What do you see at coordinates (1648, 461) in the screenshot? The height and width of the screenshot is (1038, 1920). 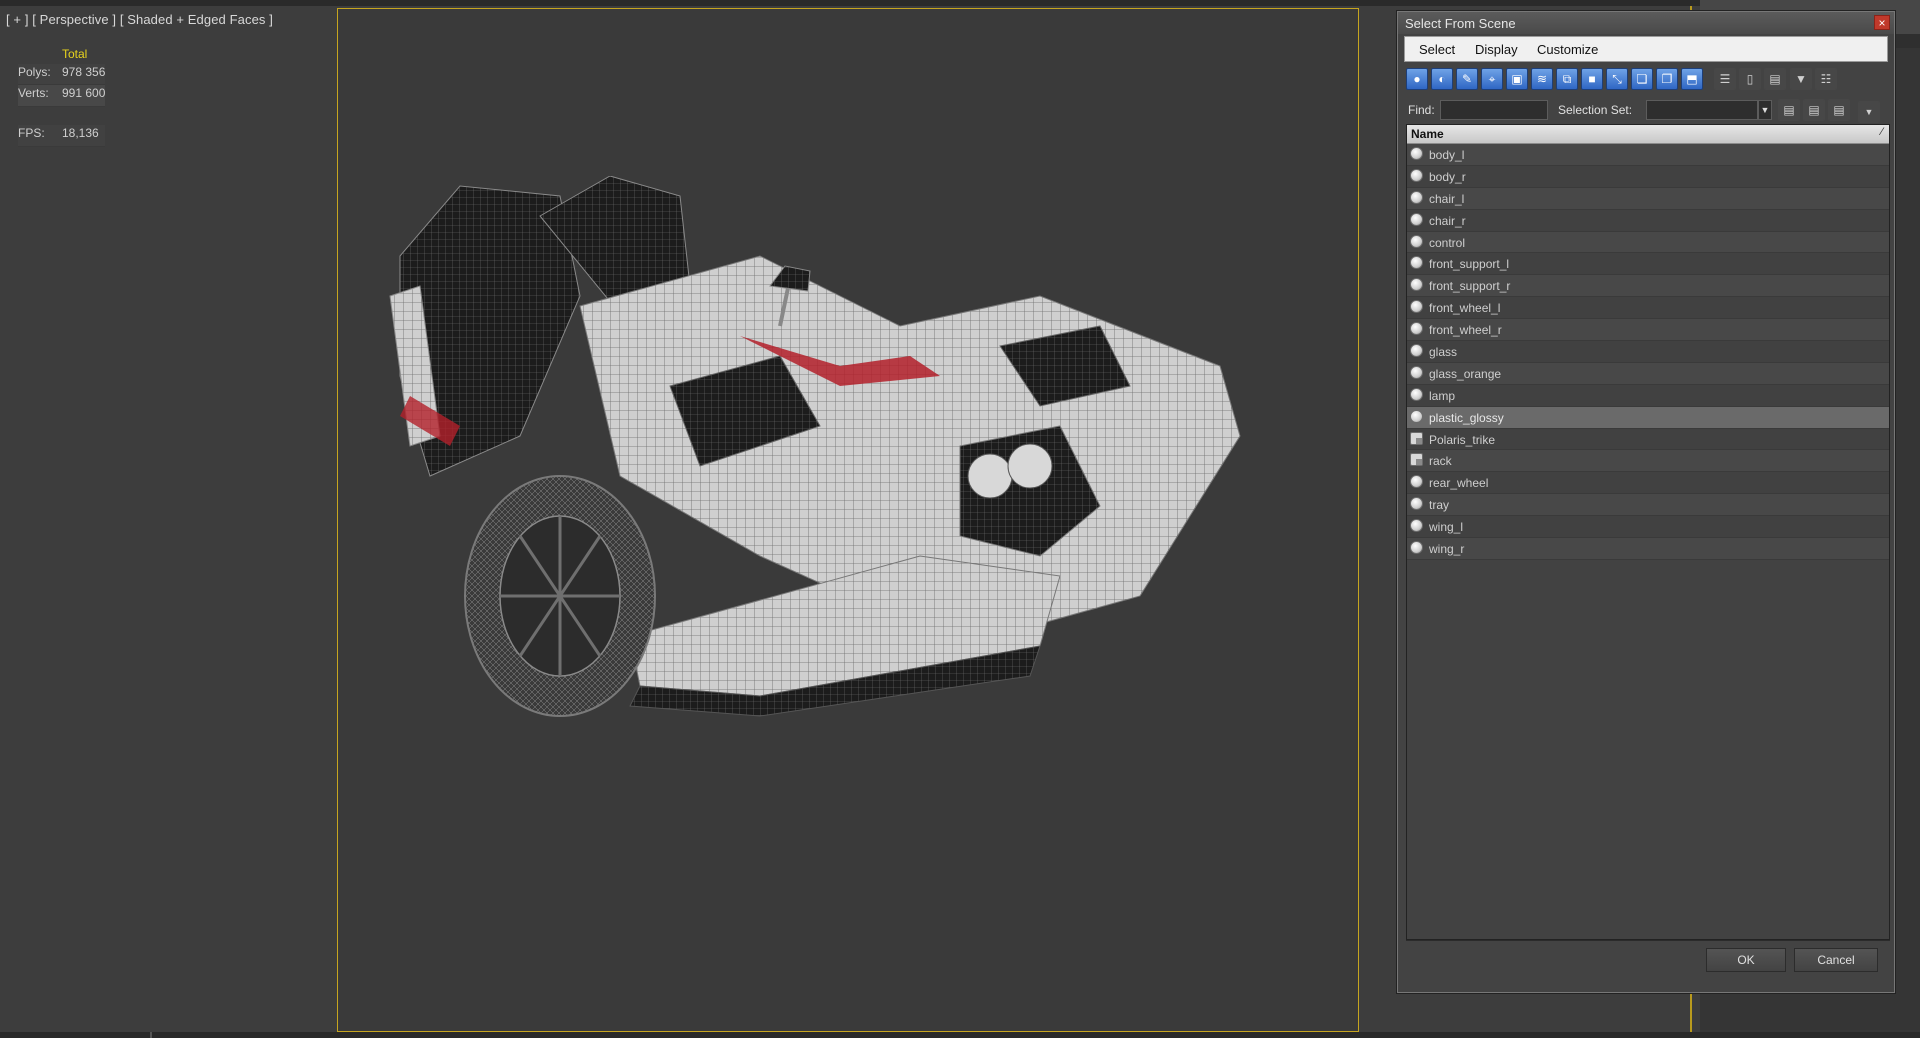 I see `list-item: rack` at bounding box center [1648, 461].